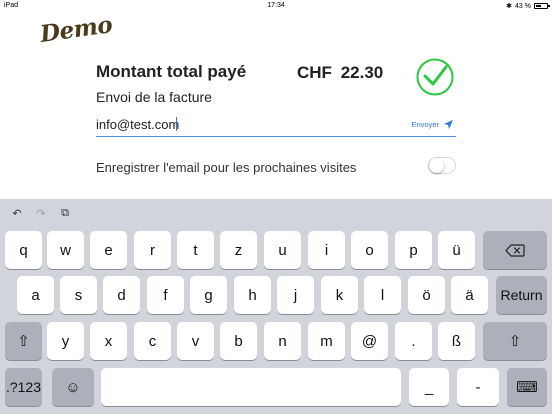  What do you see at coordinates (425, 124) in the screenshot?
I see `send-label: Envoyer` at bounding box center [425, 124].